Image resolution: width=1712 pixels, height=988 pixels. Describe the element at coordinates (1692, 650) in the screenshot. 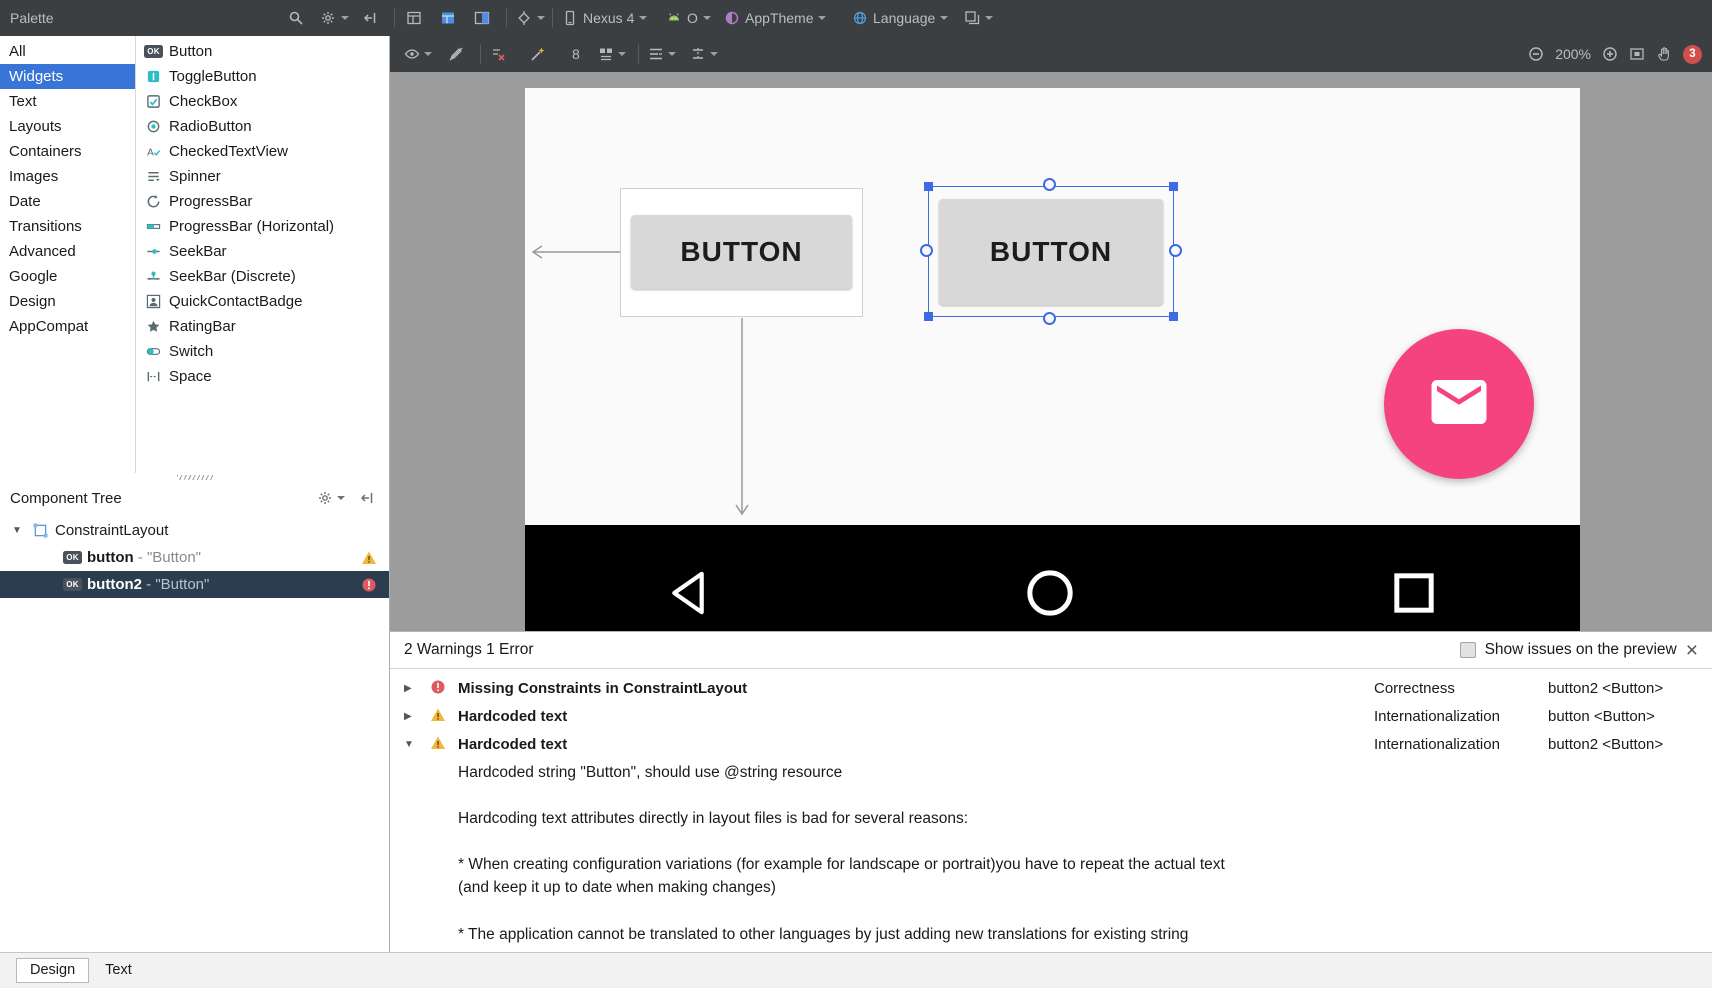

I see `close-panel-icon: ×` at that location.